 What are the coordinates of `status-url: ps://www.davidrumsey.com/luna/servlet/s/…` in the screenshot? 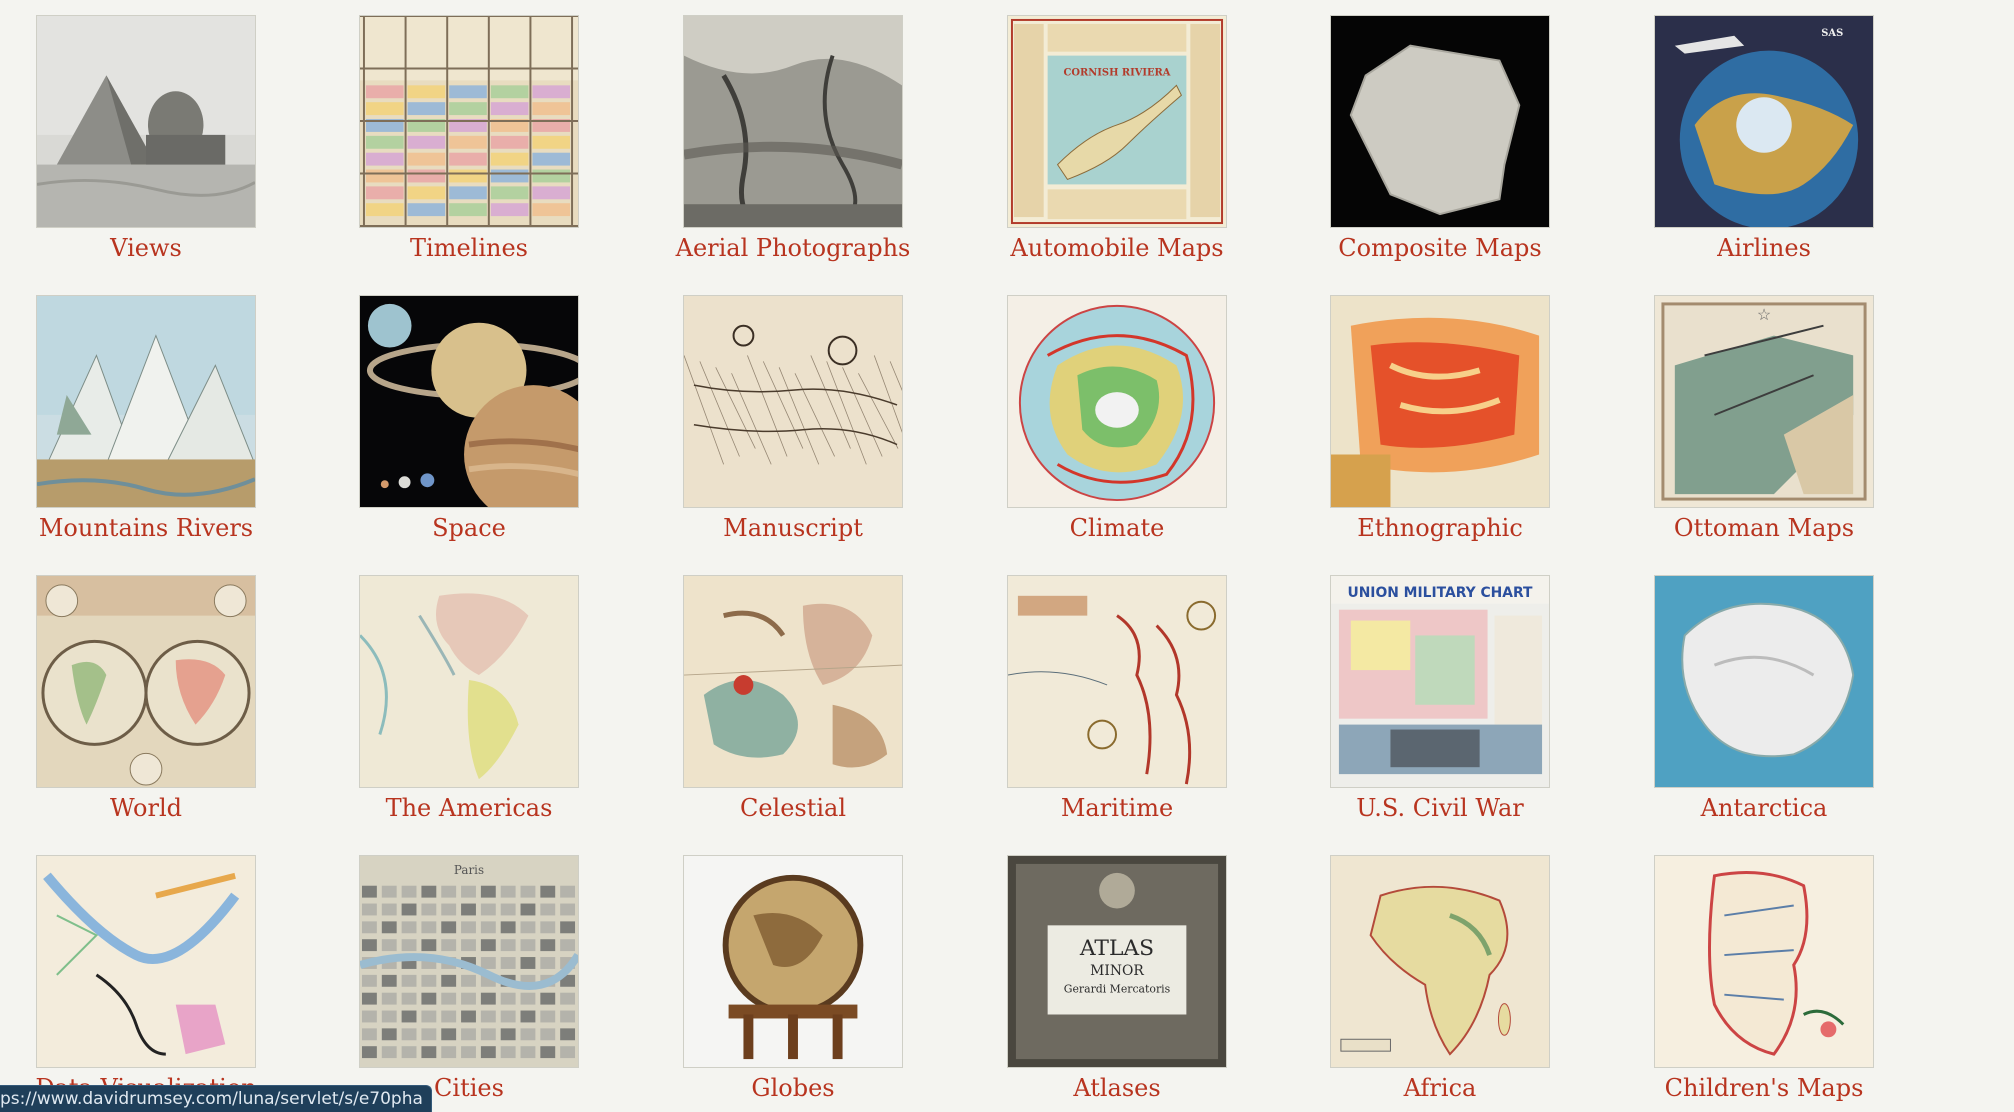 It's located at (211, 1099).